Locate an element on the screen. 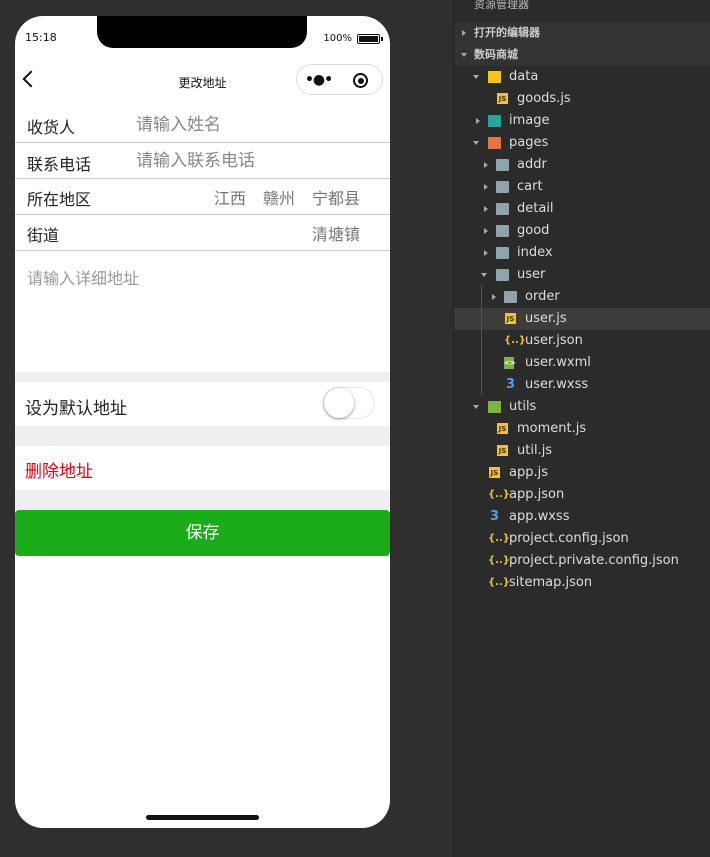 This screenshot has width=710, height=857. close-miniprogram-icon is located at coordinates (360, 80).